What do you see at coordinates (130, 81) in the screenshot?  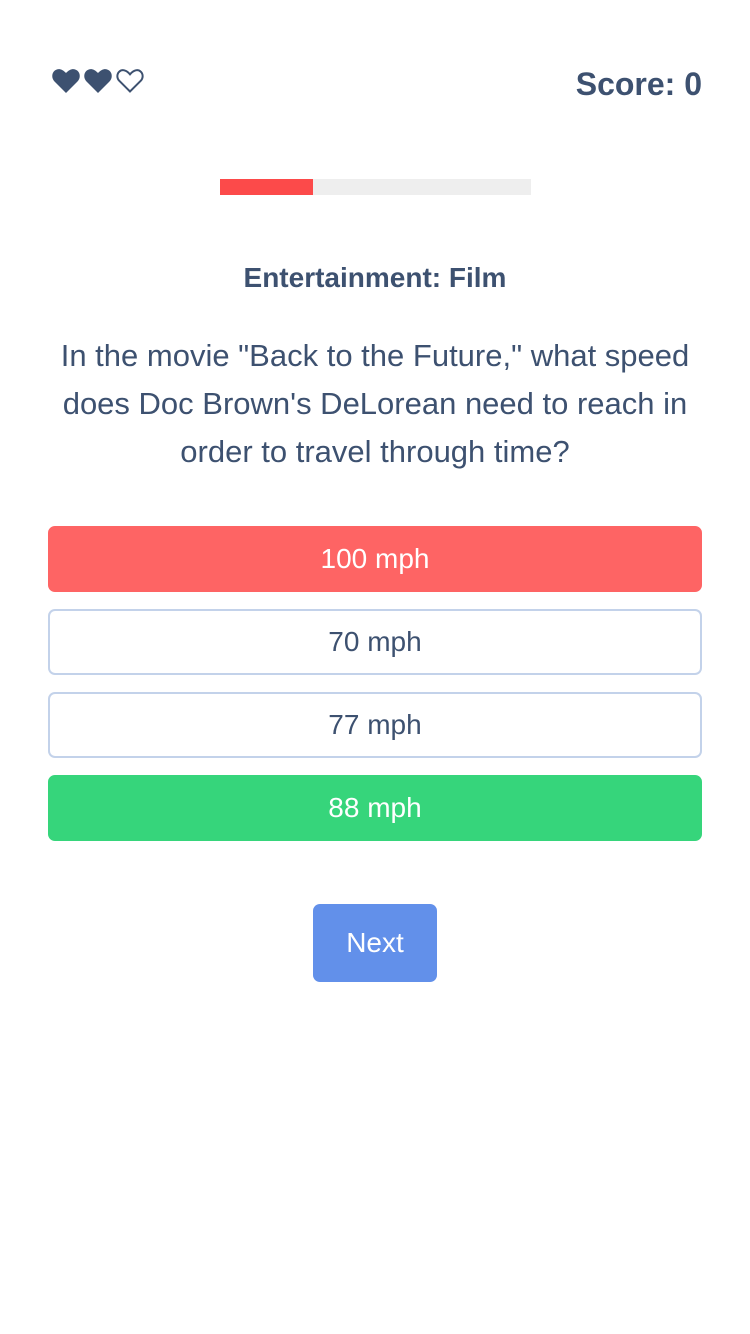 I see `heart-outline-icon` at bounding box center [130, 81].